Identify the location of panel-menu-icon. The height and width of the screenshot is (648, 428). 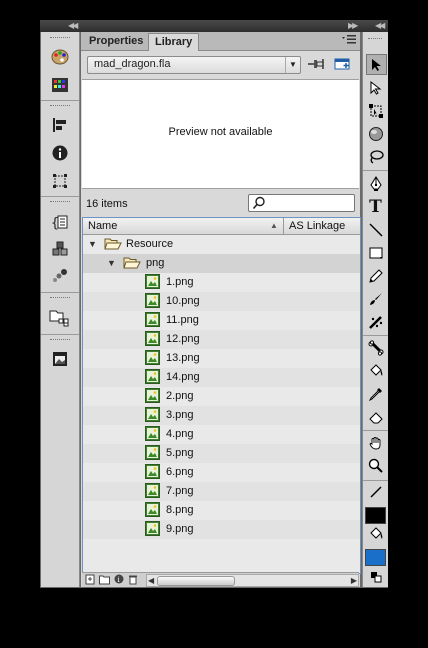
(349, 40).